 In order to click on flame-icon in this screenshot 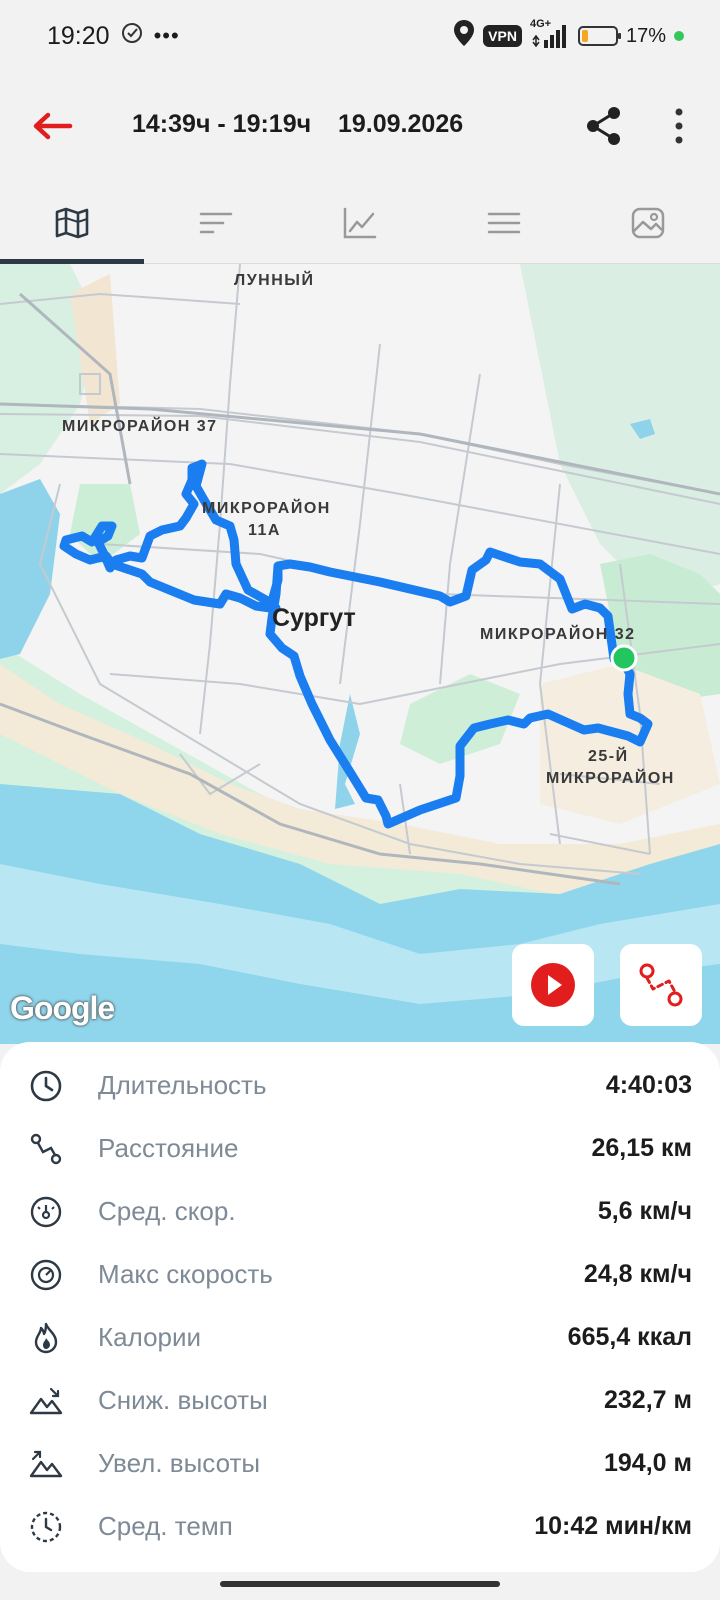, I will do `click(46, 1338)`.